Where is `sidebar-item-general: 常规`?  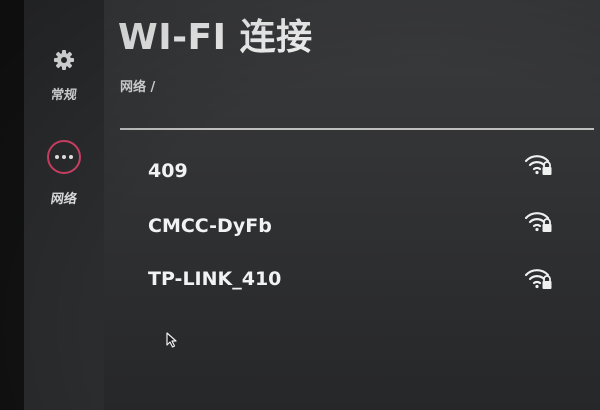
sidebar-item-general: 常规 is located at coordinates (64, 75).